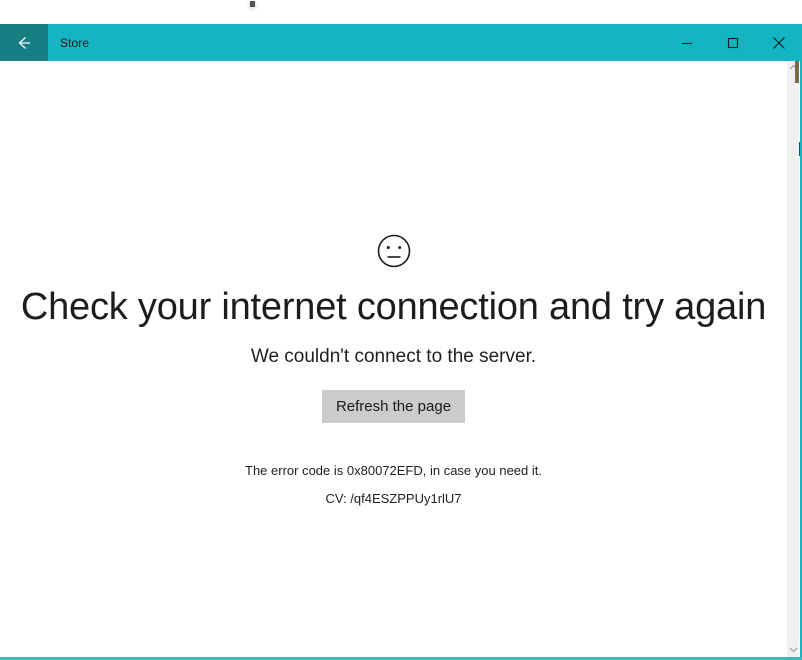 Image resolution: width=802 pixels, height=660 pixels. I want to click on maximize-button, so click(733, 42).